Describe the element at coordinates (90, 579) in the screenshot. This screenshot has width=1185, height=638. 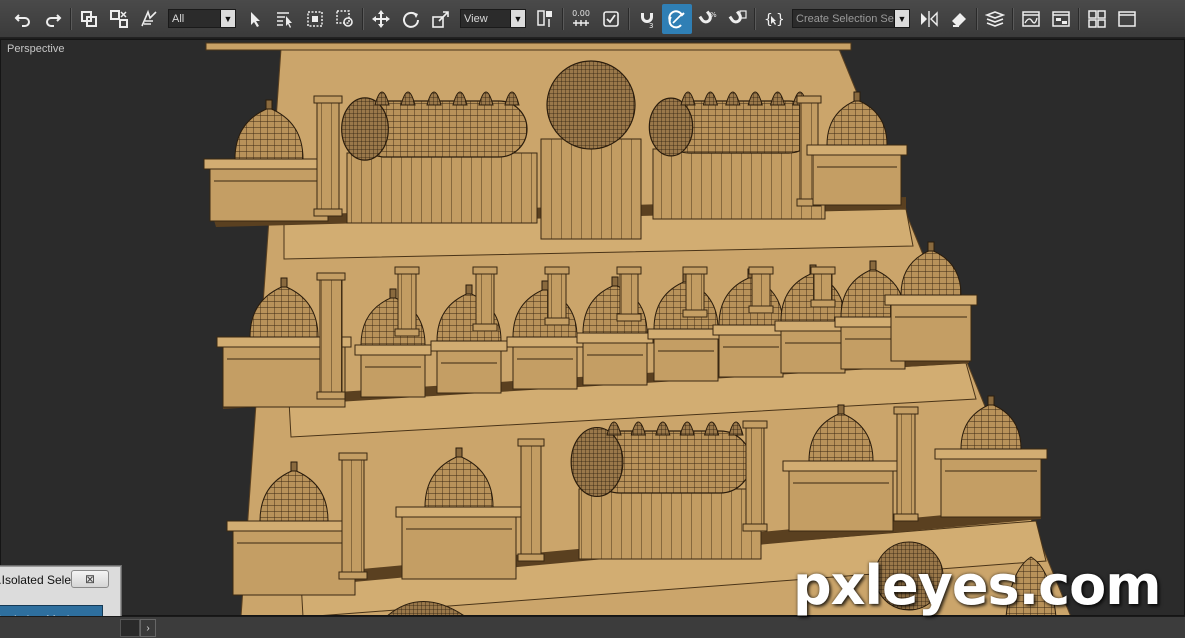
I see `close-icon: ⊠` at that location.